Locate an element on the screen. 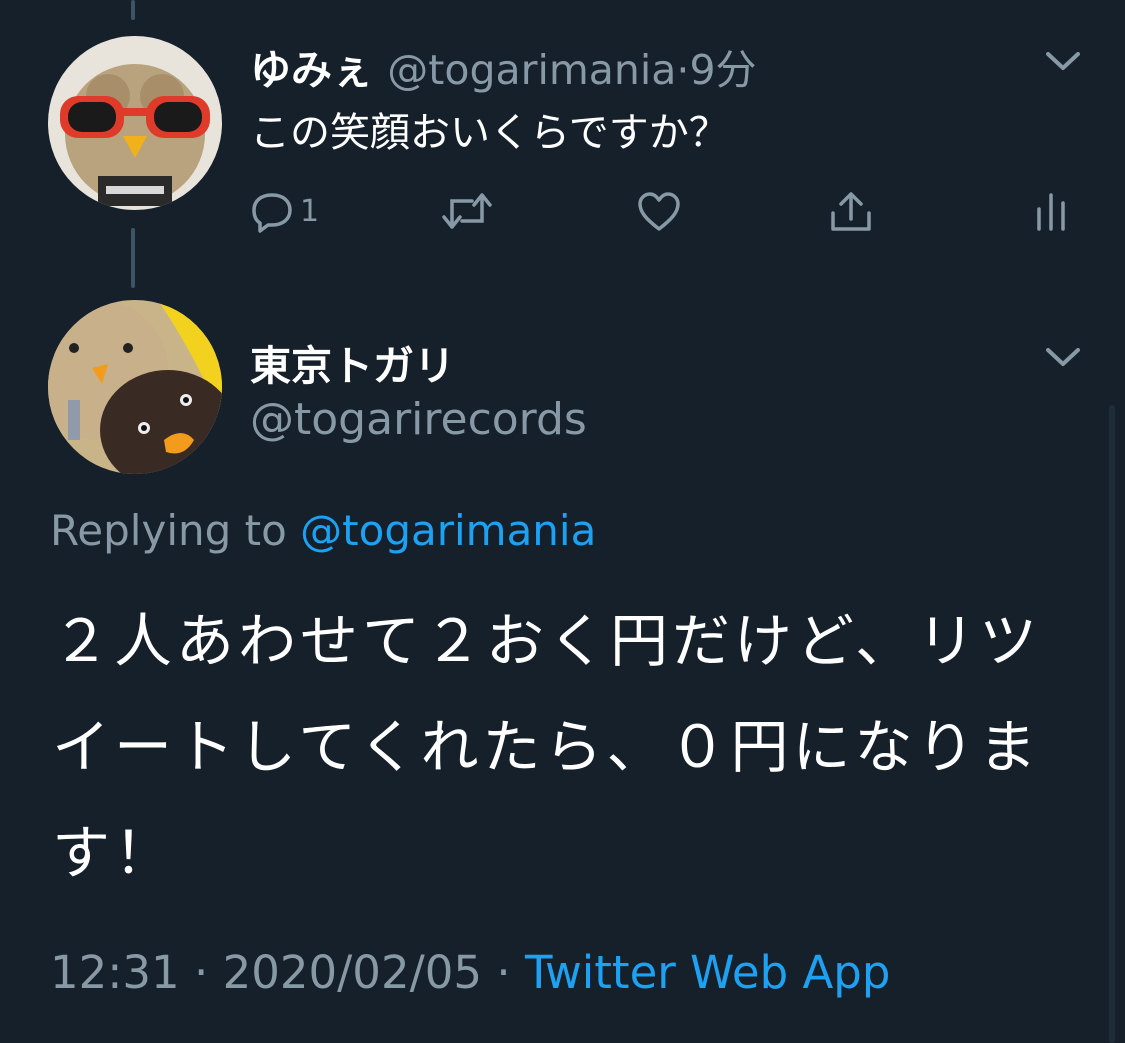  tweet-meta: 12:31 · 2020/02/05 · Twitter Web App is located at coordinates (470, 972).